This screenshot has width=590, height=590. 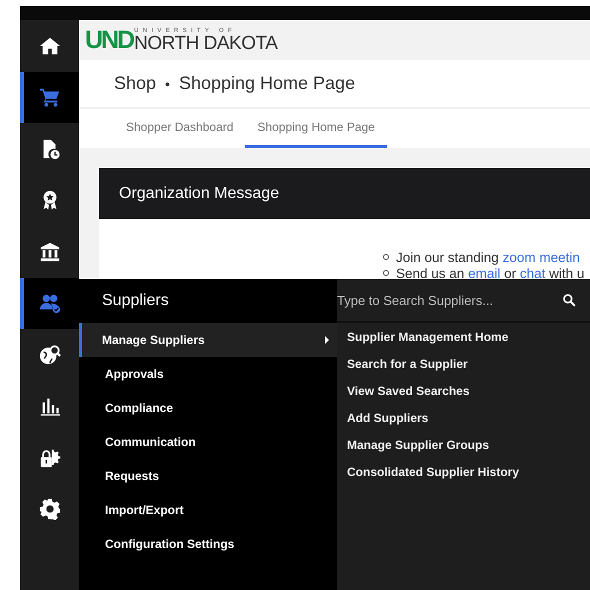 What do you see at coordinates (177, 128) in the screenshot?
I see `tab: Shopper Dashboard` at bounding box center [177, 128].